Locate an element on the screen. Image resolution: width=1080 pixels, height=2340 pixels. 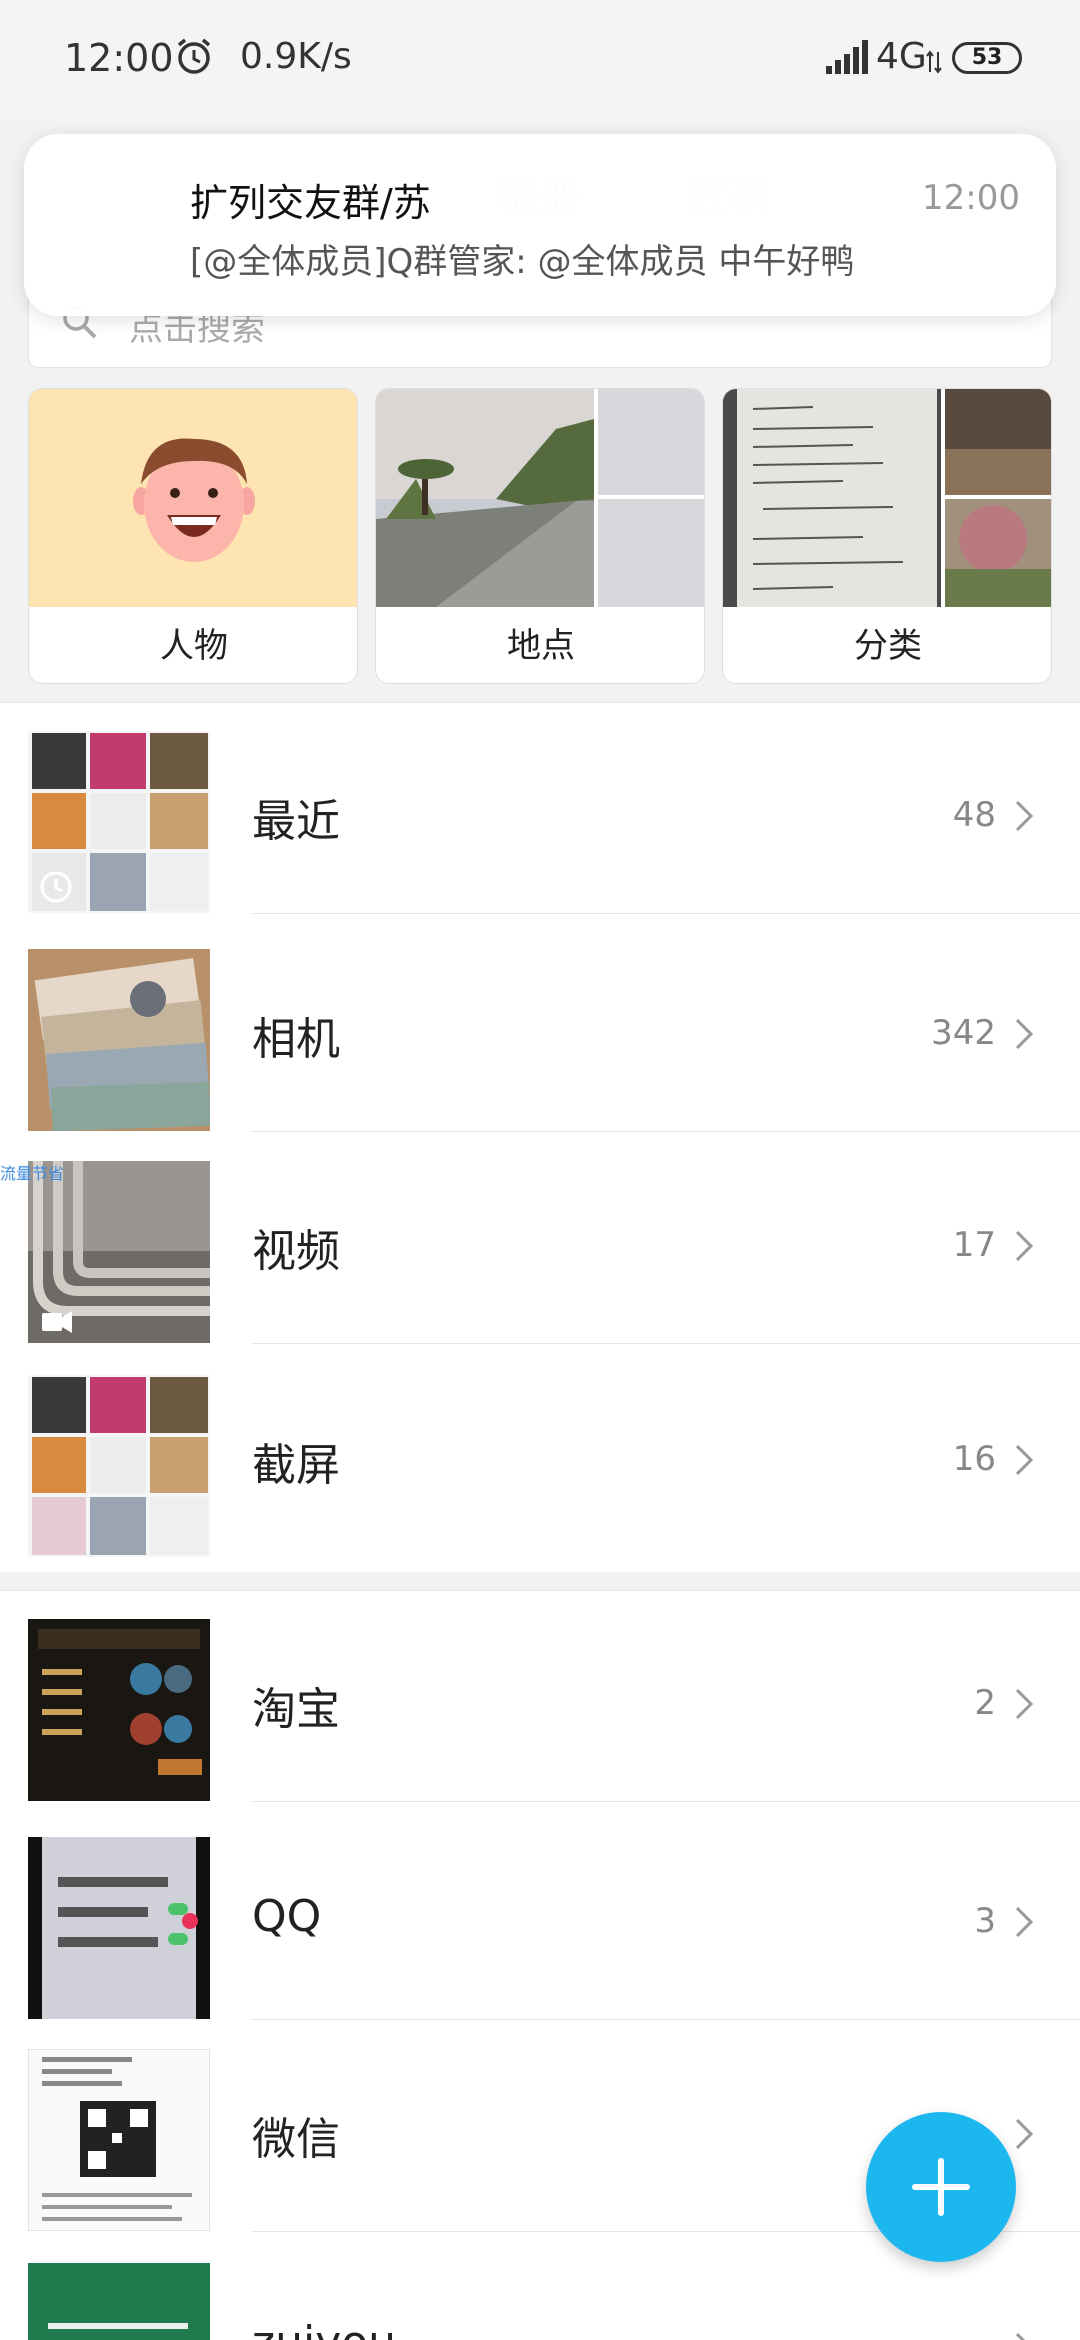
album-row-taobao: 淘宝 2 is located at coordinates (540, 1696).